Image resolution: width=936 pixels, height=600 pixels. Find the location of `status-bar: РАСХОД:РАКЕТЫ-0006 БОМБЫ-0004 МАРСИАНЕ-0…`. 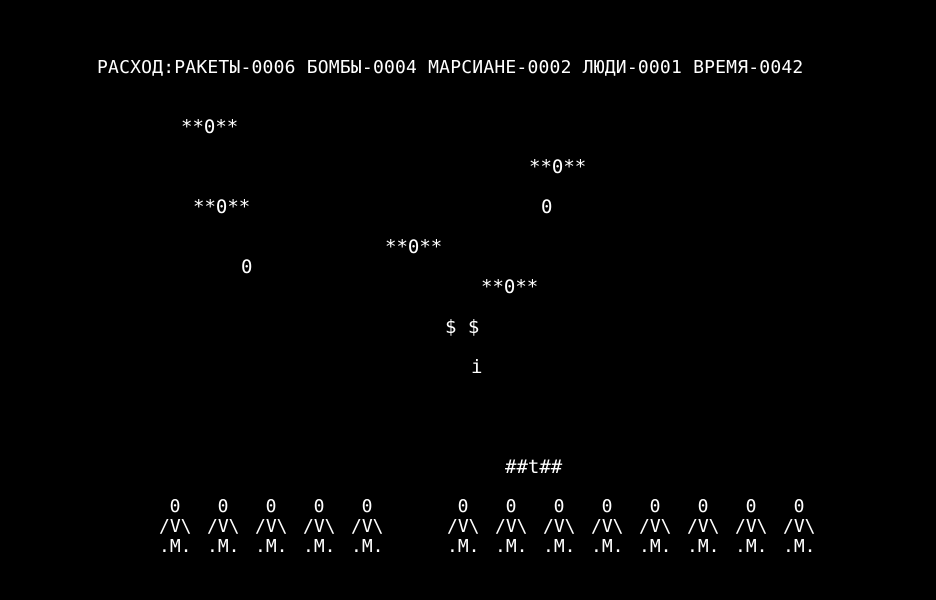

status-bar: РАСХОД:РАКЕТЫ-0006 БОМБЫ-0004 МАРСИАНЕ-0… is located at coordinates (450, 68).